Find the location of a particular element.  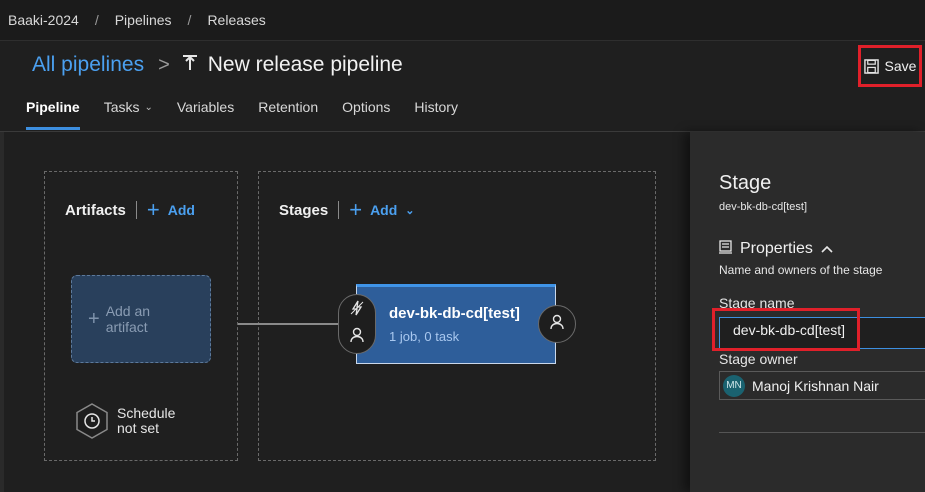

tab-variables: Variables is located at coordinates (205, 115).